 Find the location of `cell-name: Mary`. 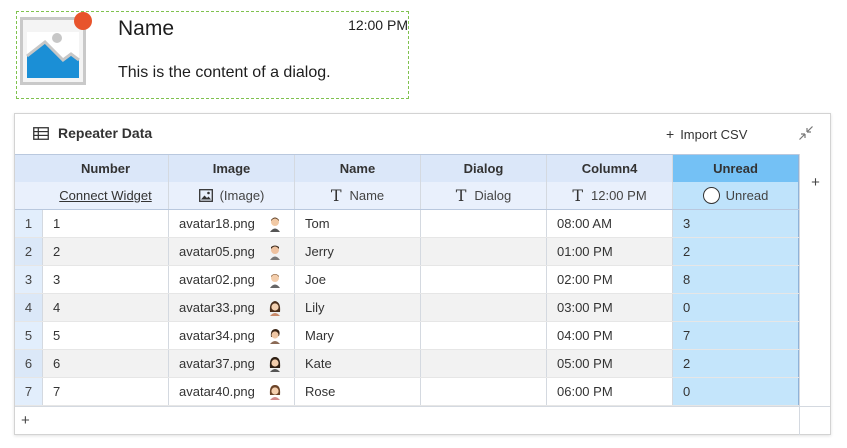

cell-name: Mary is located at coordinates (358, 335).